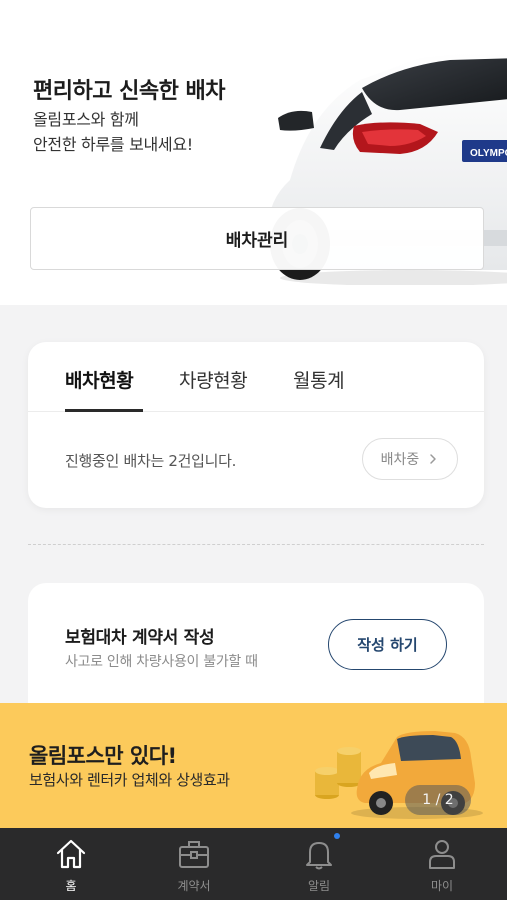 This screenshot has height=900, width=507. I want to click on tab-monthly-stats: 월통계, so click(319, 379).